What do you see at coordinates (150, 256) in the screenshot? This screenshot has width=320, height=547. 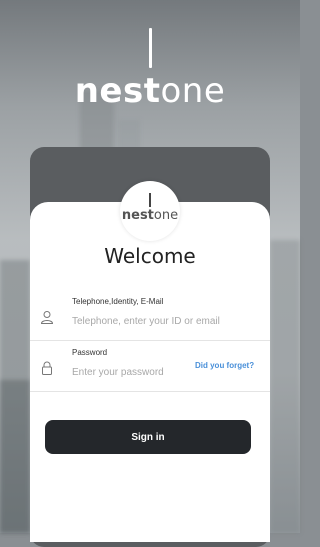 I see `welcome-title: Welcome` at bounding box center [150, 256].